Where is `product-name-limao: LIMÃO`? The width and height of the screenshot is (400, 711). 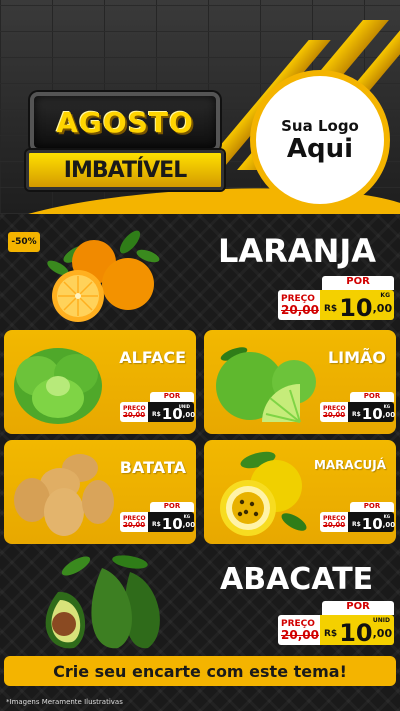
product-name-limao: LIMÃO is located at coordinates (356, 357).